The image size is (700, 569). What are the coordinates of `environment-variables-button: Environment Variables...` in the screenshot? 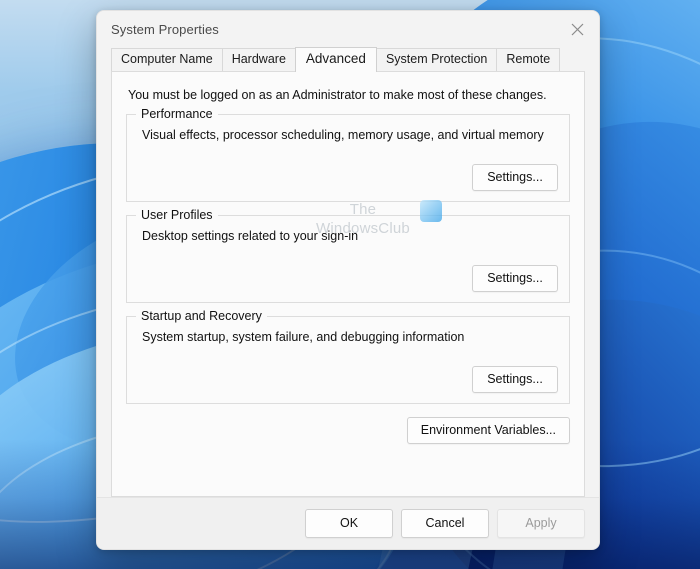 It's located at (488, 430).